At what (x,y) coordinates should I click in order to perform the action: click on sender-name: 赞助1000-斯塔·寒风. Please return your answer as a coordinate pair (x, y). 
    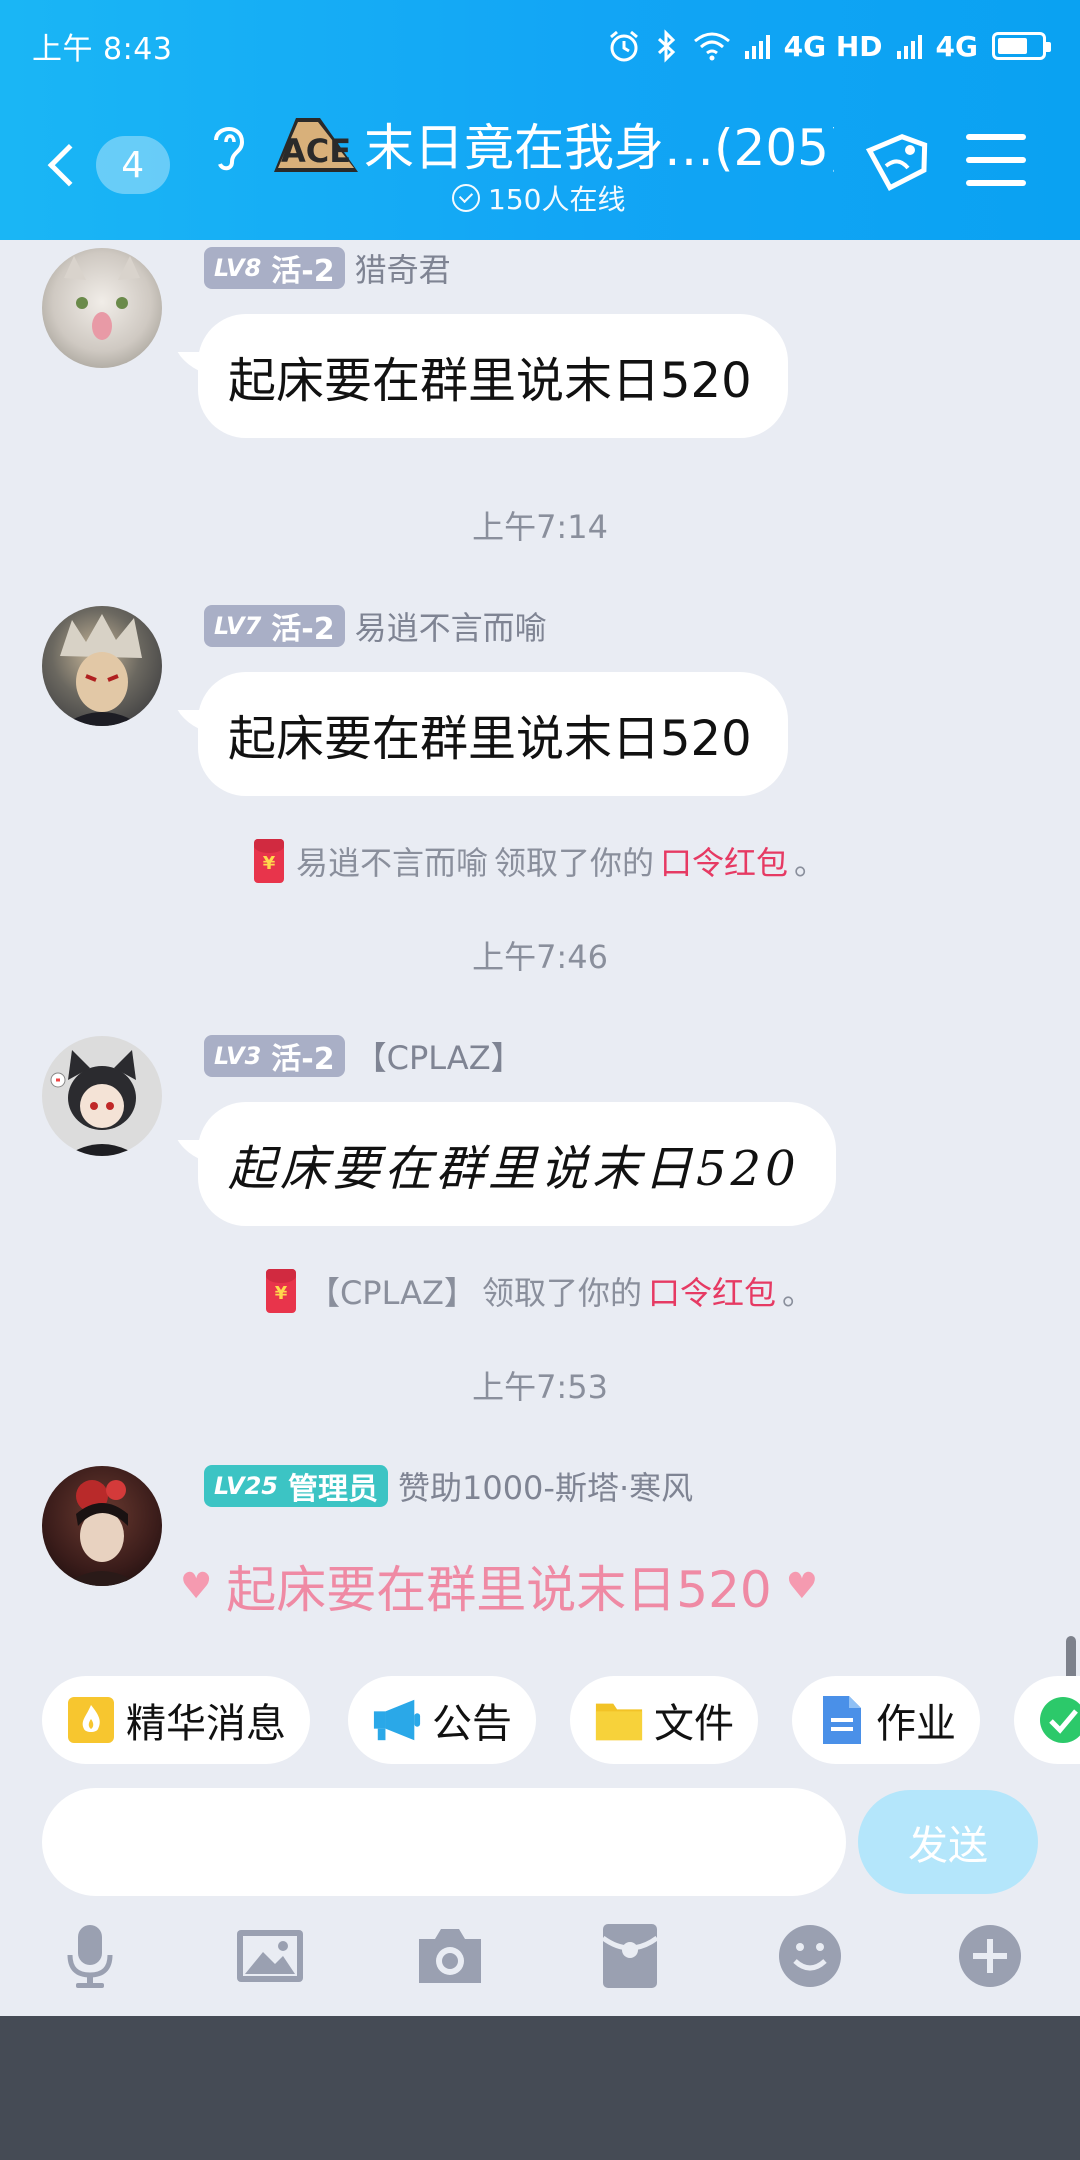
    Looking at the image, I should click on (545, 1486).